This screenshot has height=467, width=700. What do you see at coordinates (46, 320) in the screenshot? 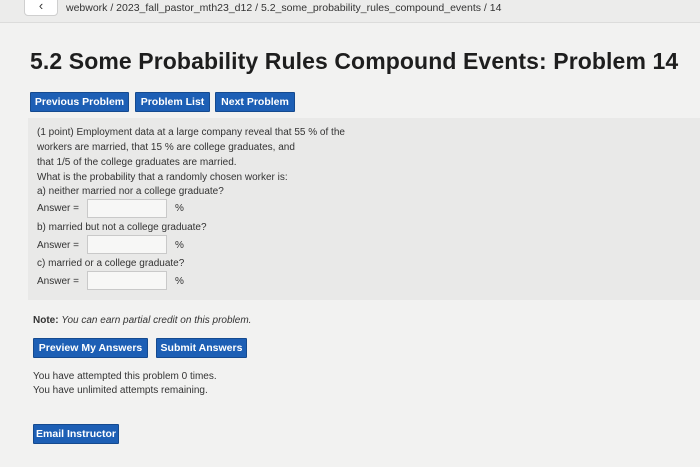
I see `note-label: Note:` at bounding box center [46, 320].